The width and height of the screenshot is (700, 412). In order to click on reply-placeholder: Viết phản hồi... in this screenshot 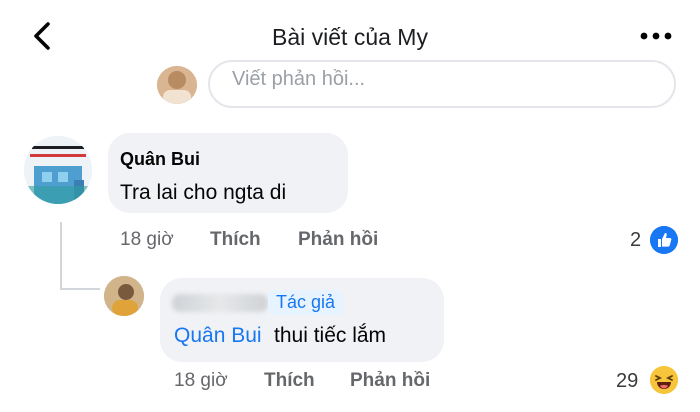, I will do `click(299, 79)`.